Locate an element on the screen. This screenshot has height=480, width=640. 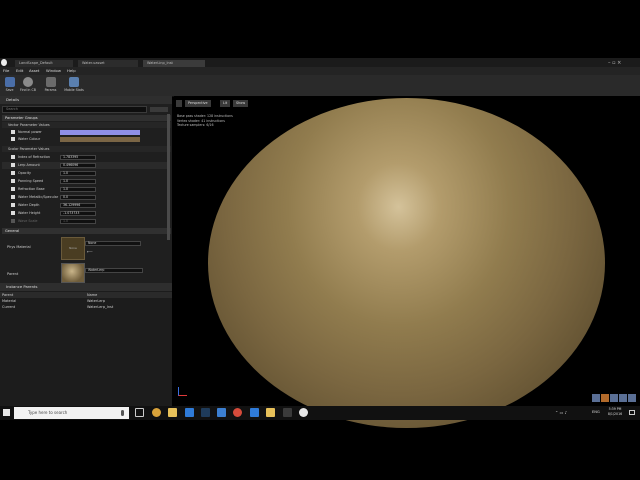
cube-icon is located at coordinates (623, 398).